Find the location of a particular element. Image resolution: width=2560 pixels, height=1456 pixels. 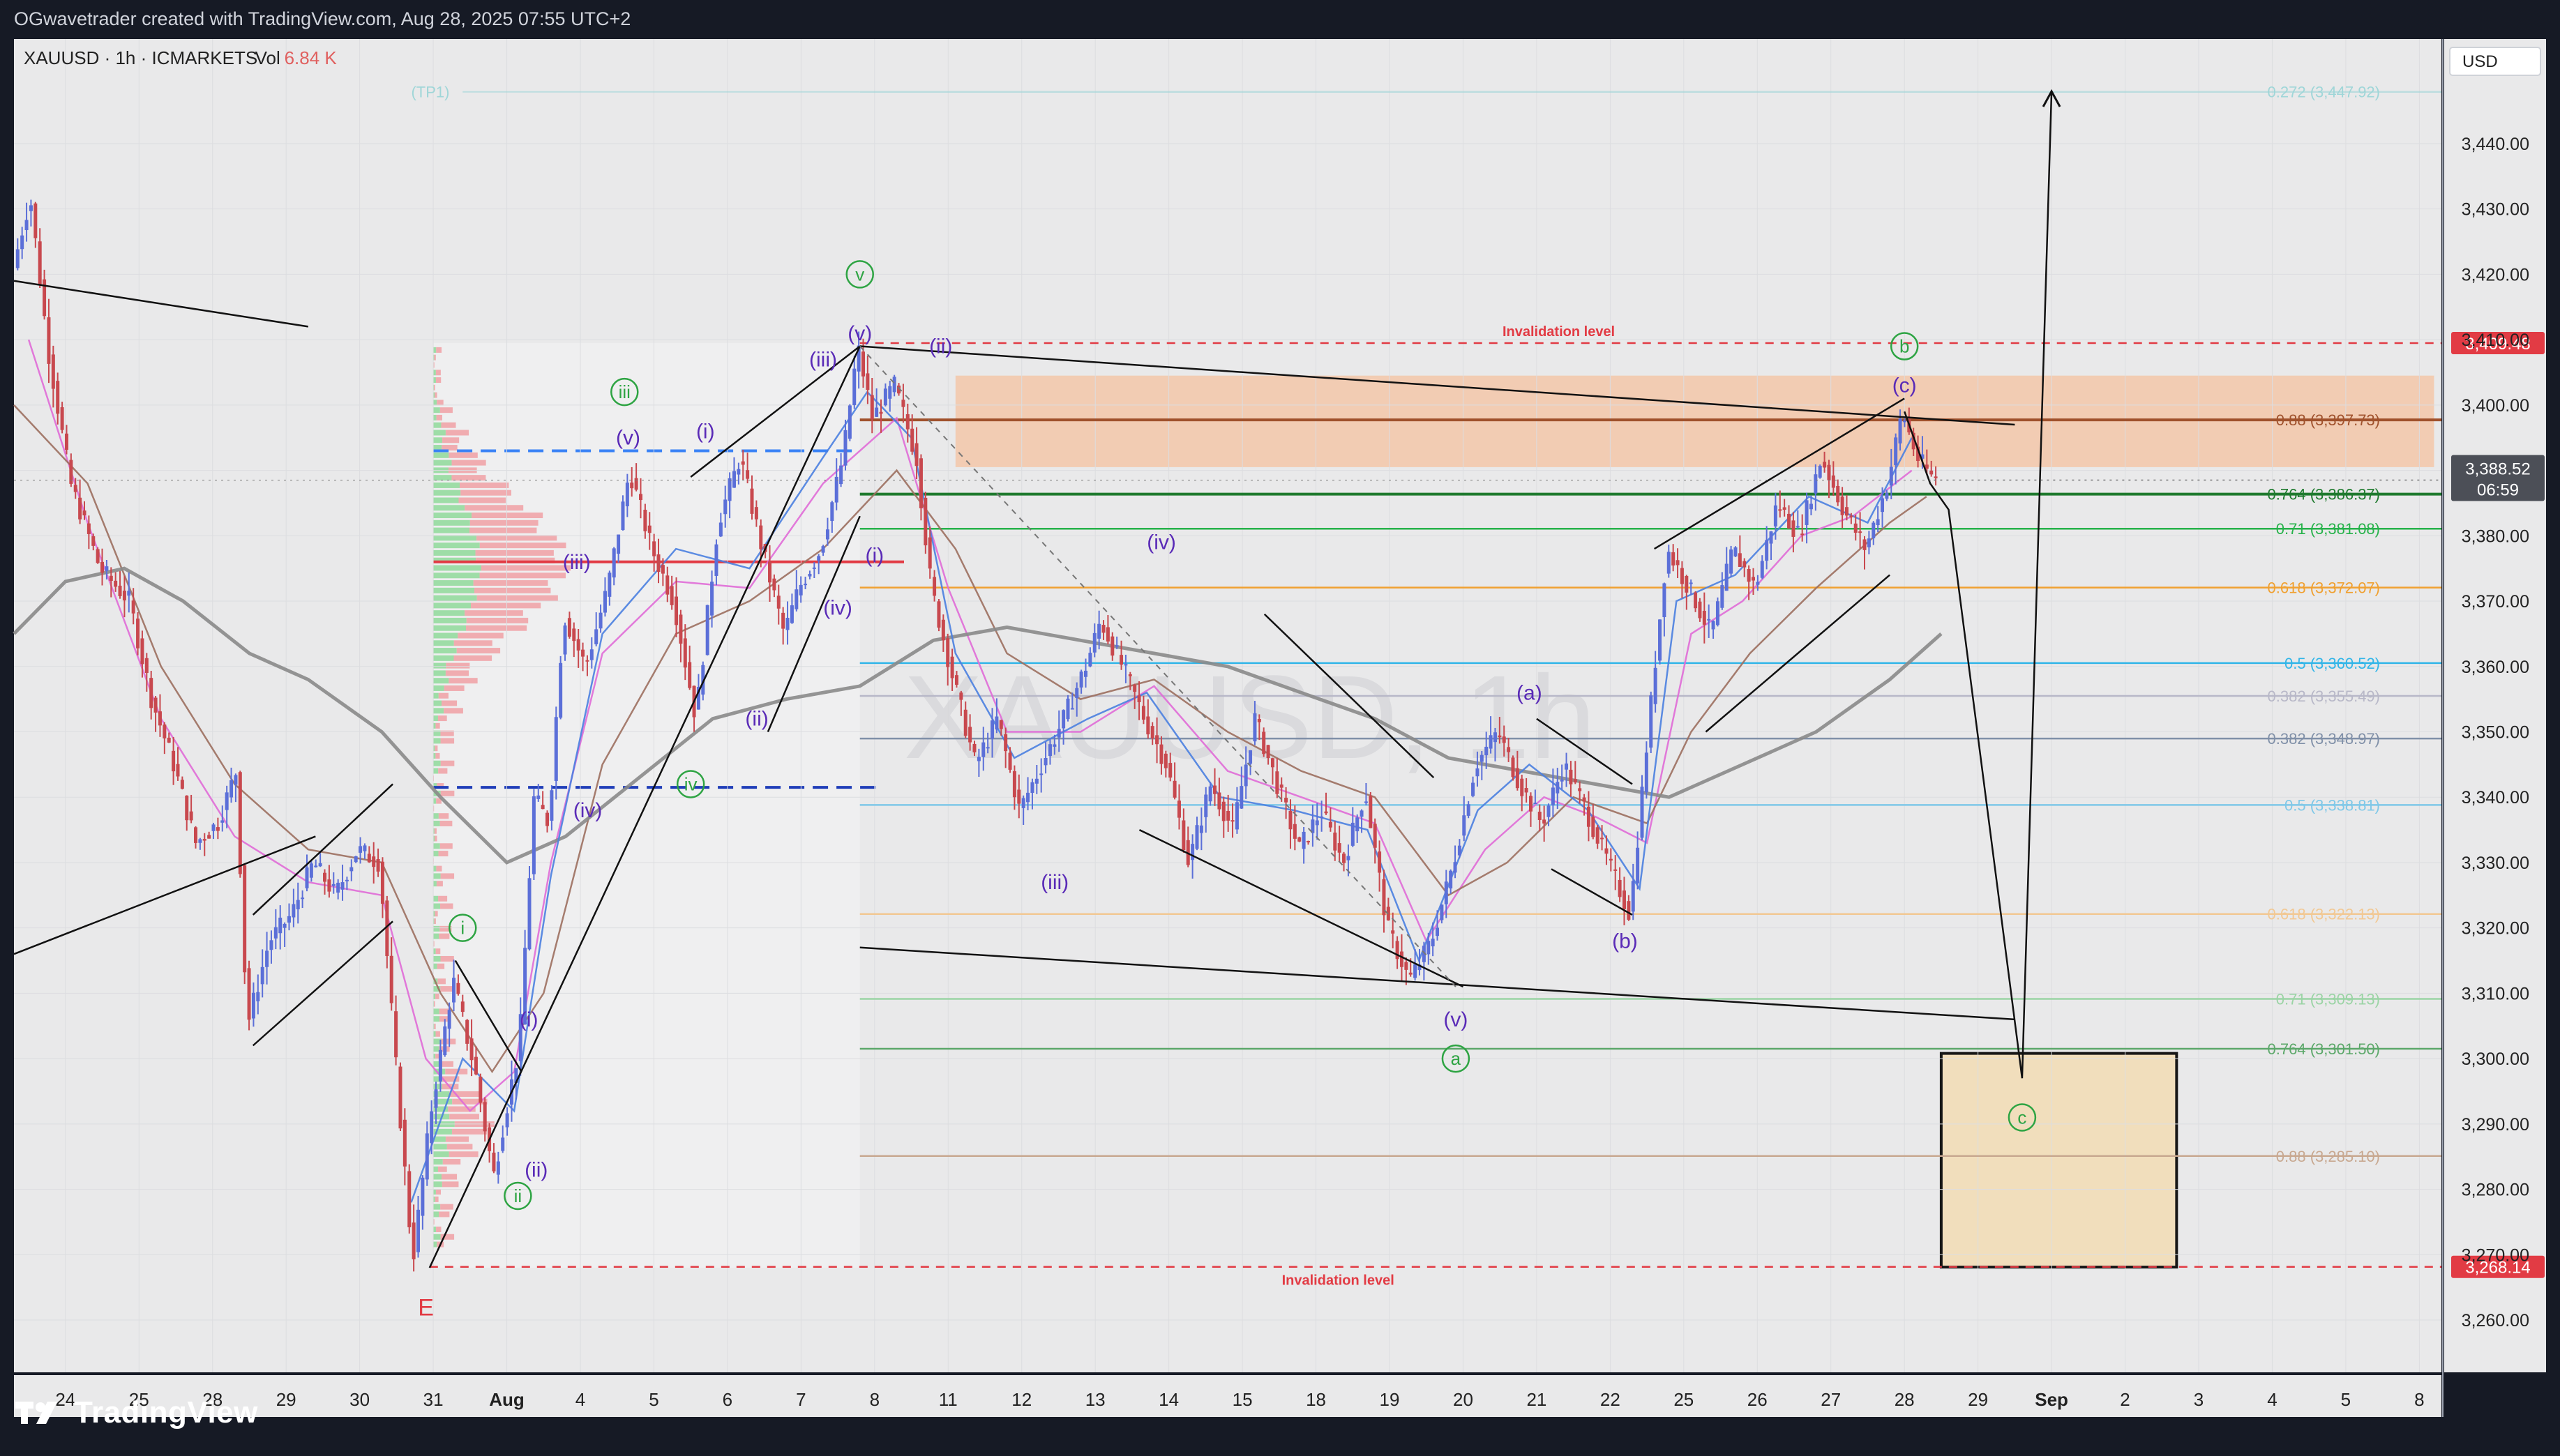

wave-label: (v) is located at coordinates (628, 438).